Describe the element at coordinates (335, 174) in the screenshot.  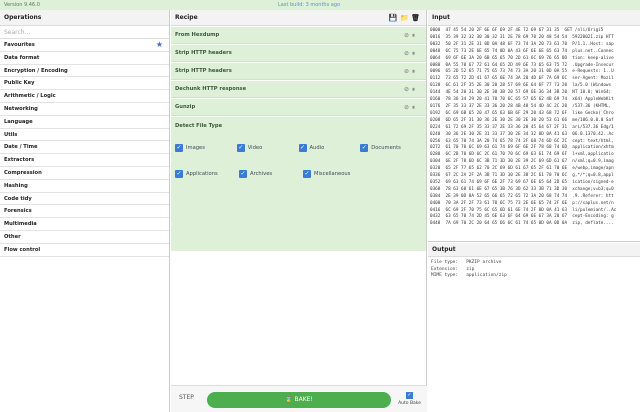
I see `option-miscellaneous: ✓ Miscellaneous` at that location.